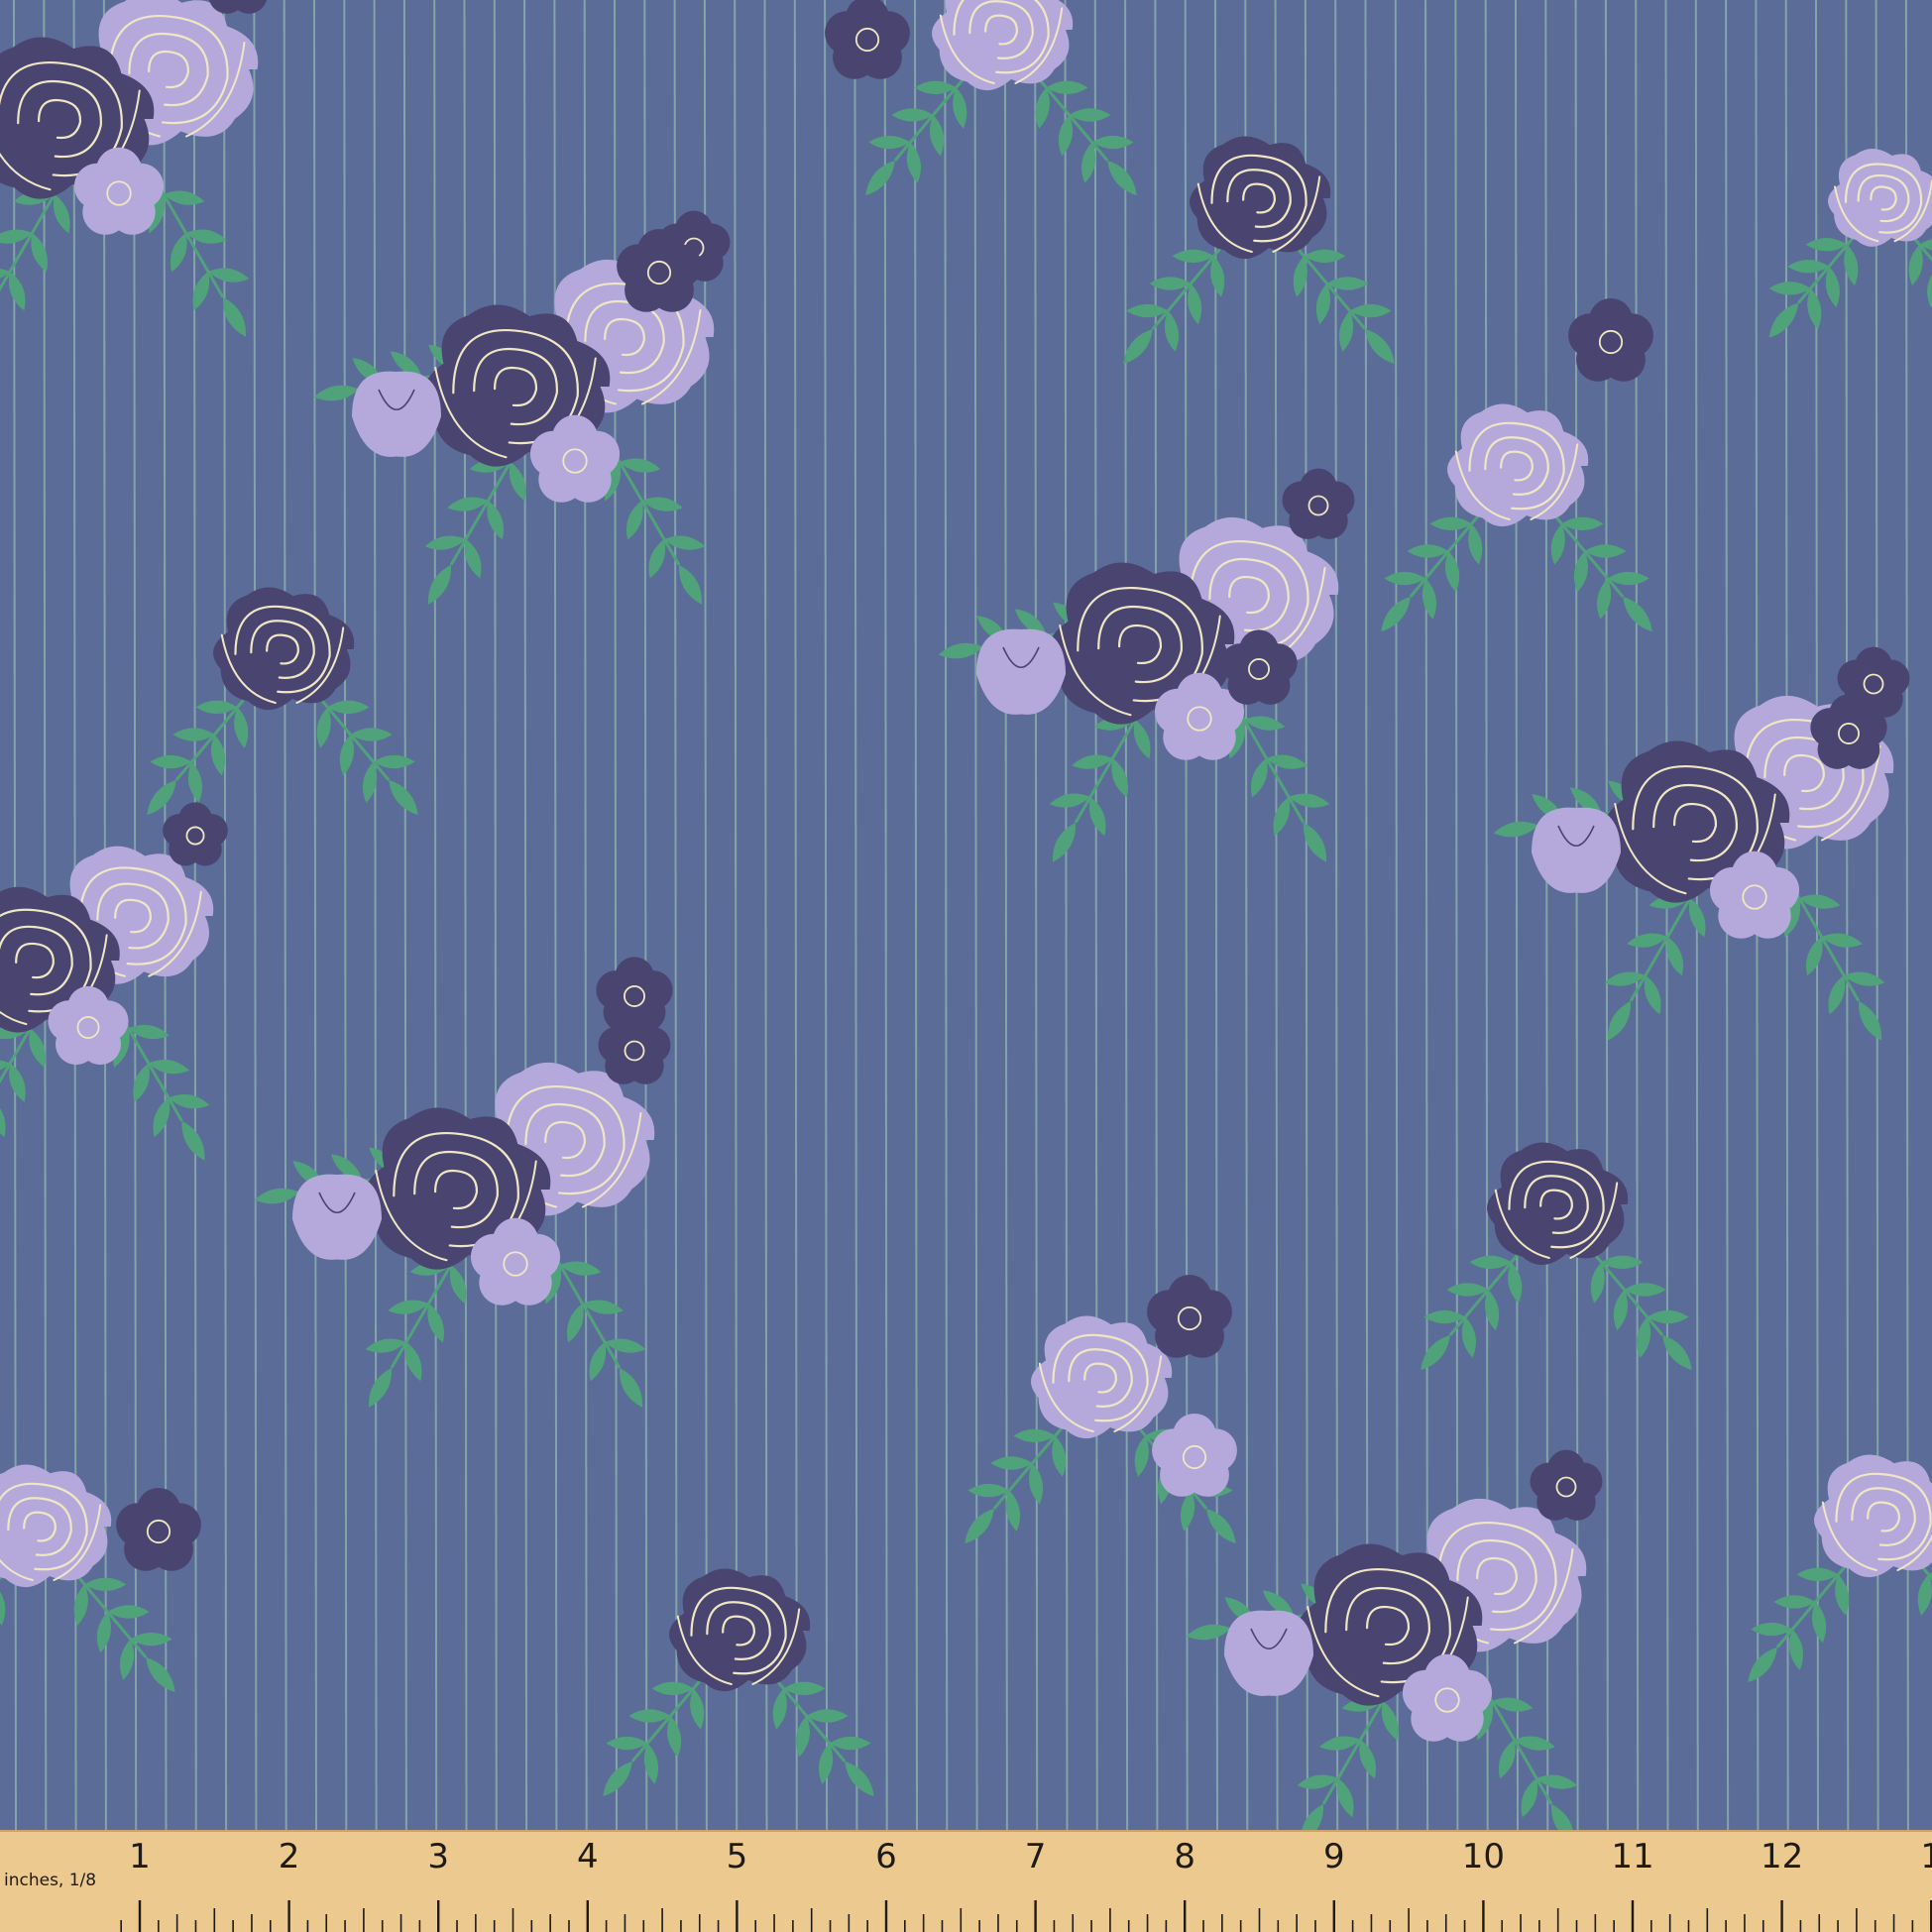 This screenshot has width=1932, height=1932. Describe the element at coordinates (50, 1880) in the screenshot. I see `ruler-unit-label: inches, 1/8` at that location.